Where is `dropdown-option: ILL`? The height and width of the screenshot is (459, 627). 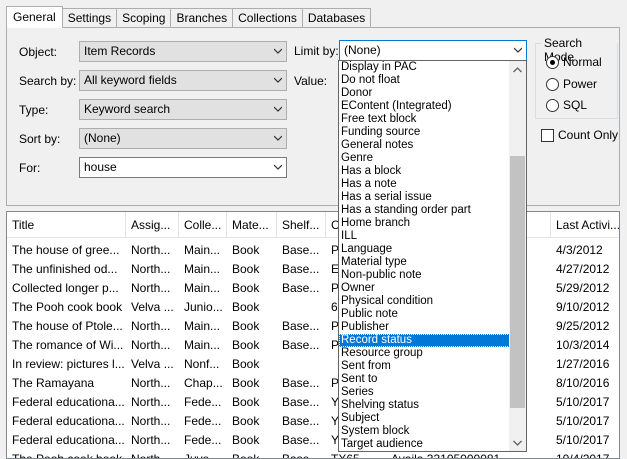
dropdown-option: ILL is located at coordinates (424, 236).